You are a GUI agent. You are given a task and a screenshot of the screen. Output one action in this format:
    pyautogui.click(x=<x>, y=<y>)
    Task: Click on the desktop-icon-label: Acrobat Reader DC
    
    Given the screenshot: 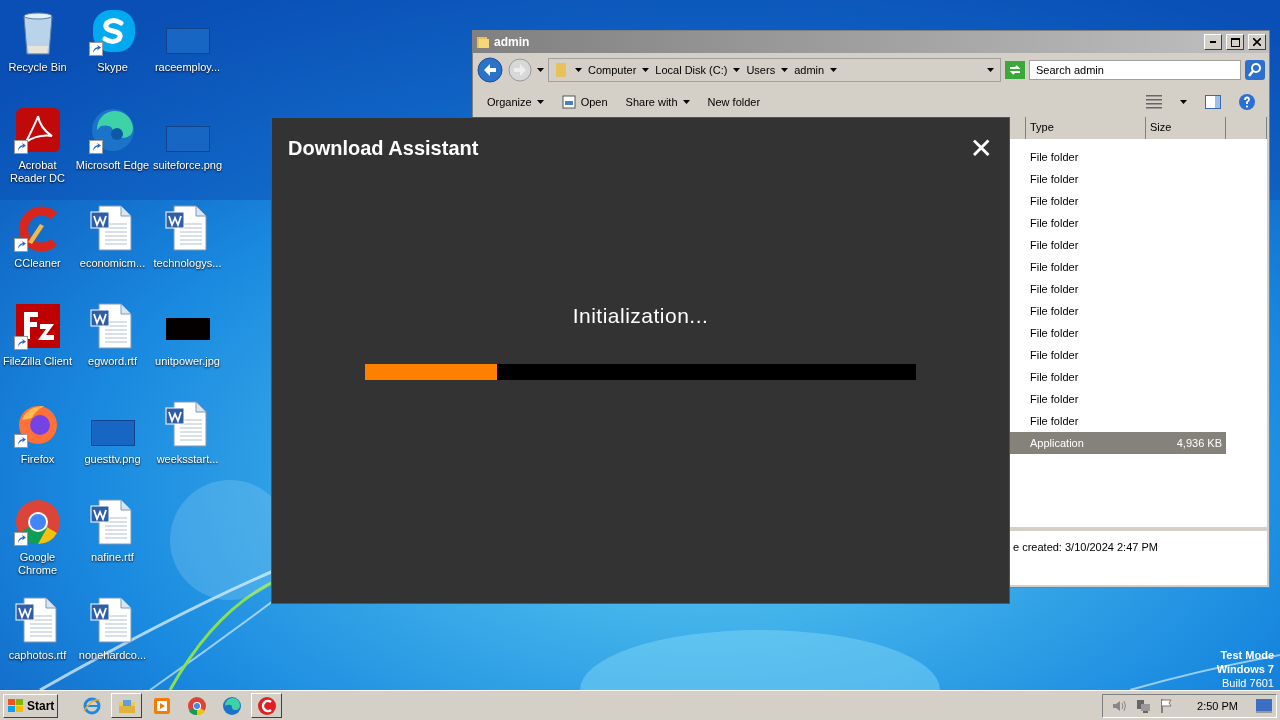 What is the action you would take?
    pyautogui.click(x=37, y=172)
    